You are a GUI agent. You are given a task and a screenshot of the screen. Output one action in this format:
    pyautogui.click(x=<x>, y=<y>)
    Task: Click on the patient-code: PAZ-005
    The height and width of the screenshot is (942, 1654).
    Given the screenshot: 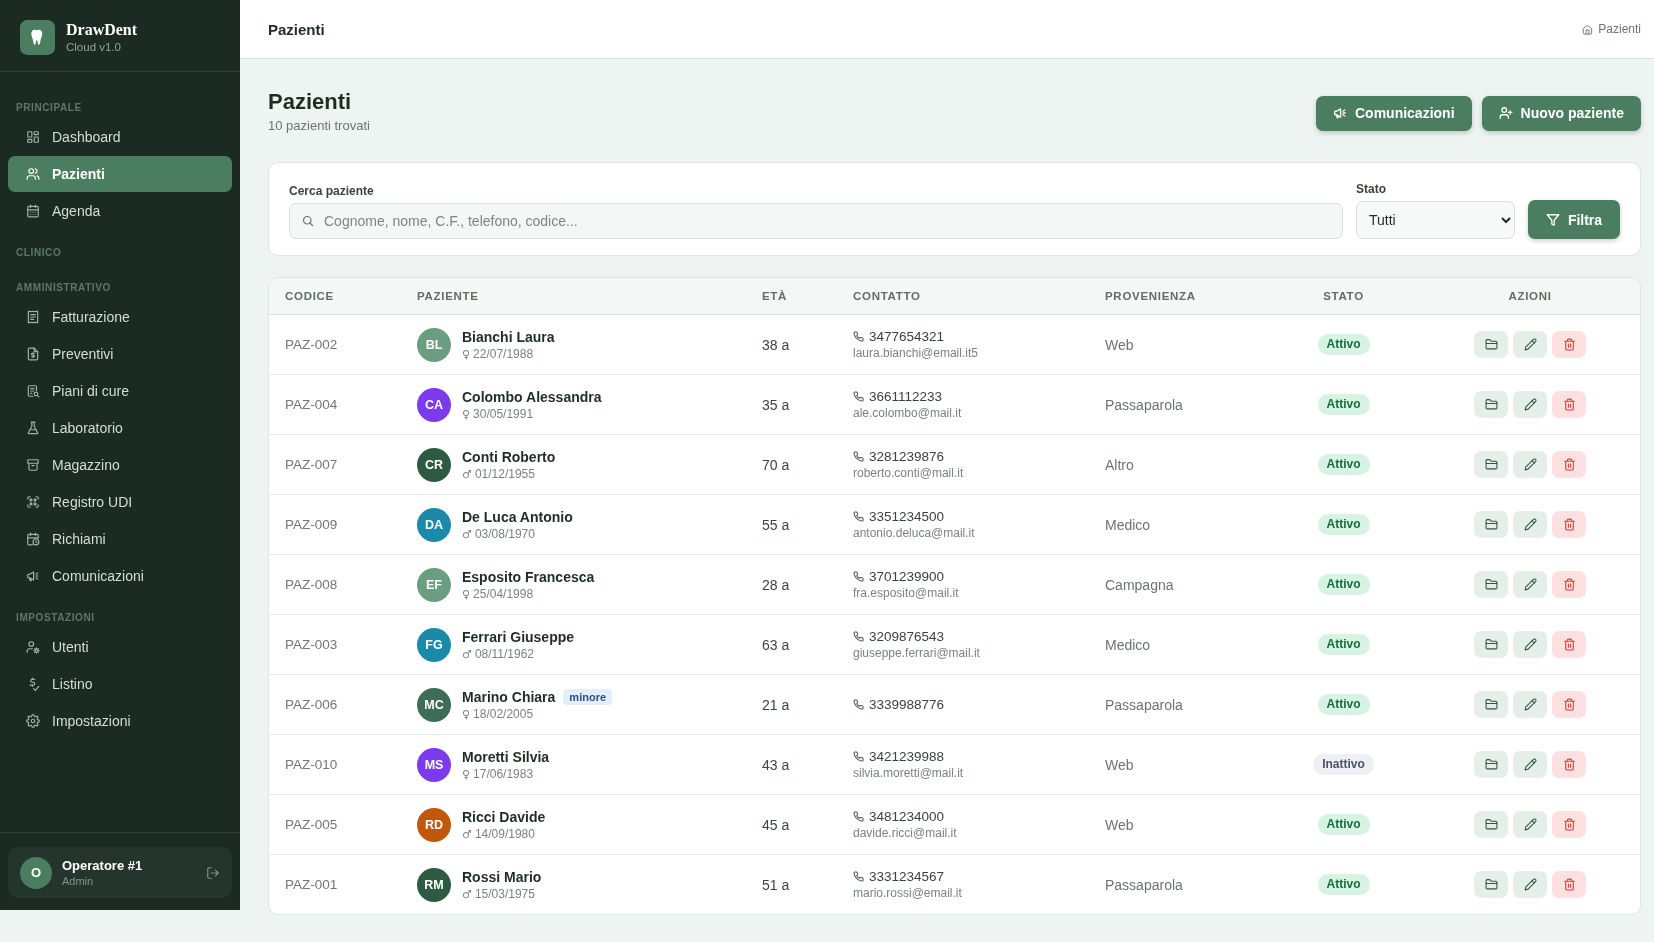 What is the action you would take?
    pyautogui.click(x=311, y=824)
    